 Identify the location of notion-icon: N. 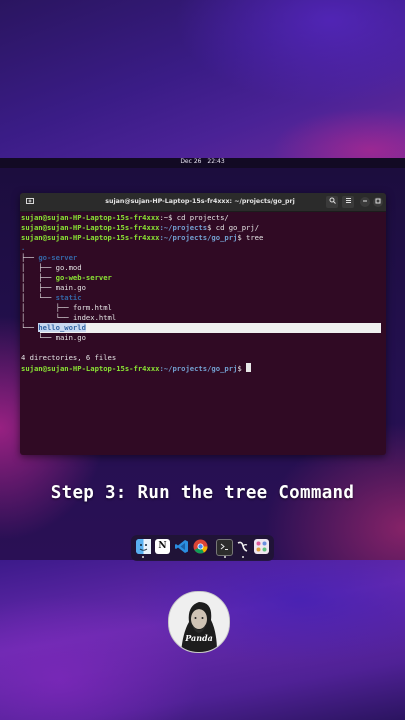
(162, 546).